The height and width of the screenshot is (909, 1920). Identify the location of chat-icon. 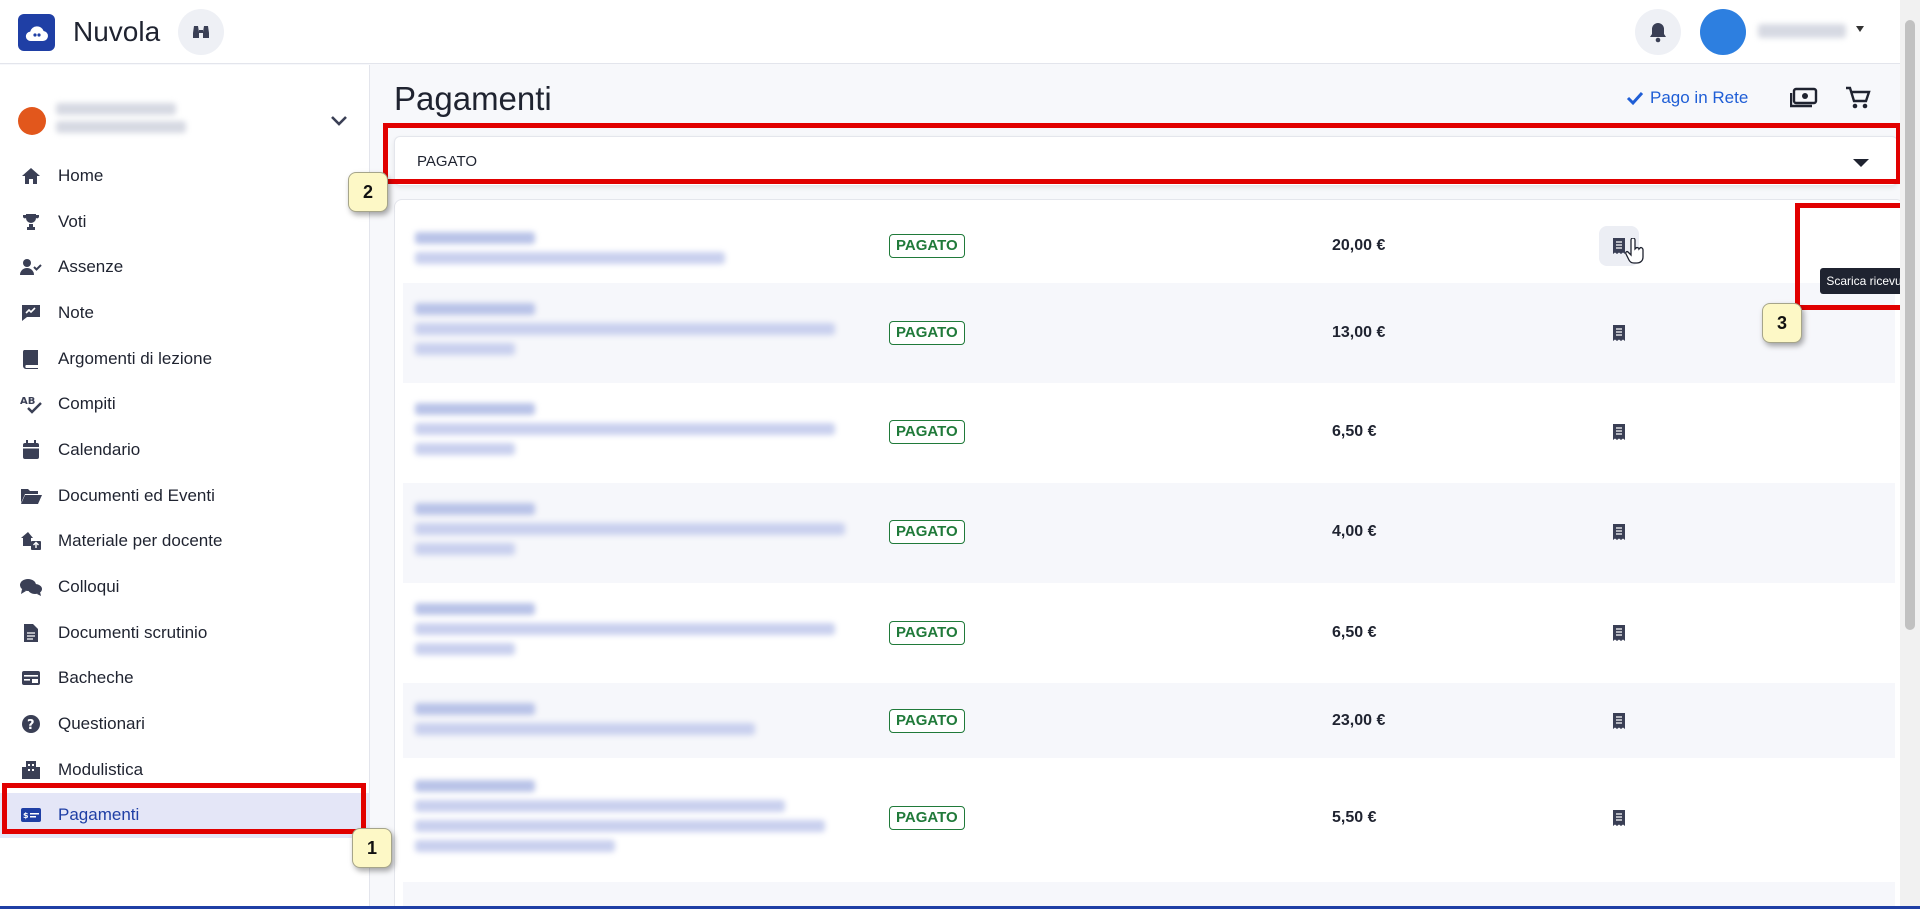
(31, 587).